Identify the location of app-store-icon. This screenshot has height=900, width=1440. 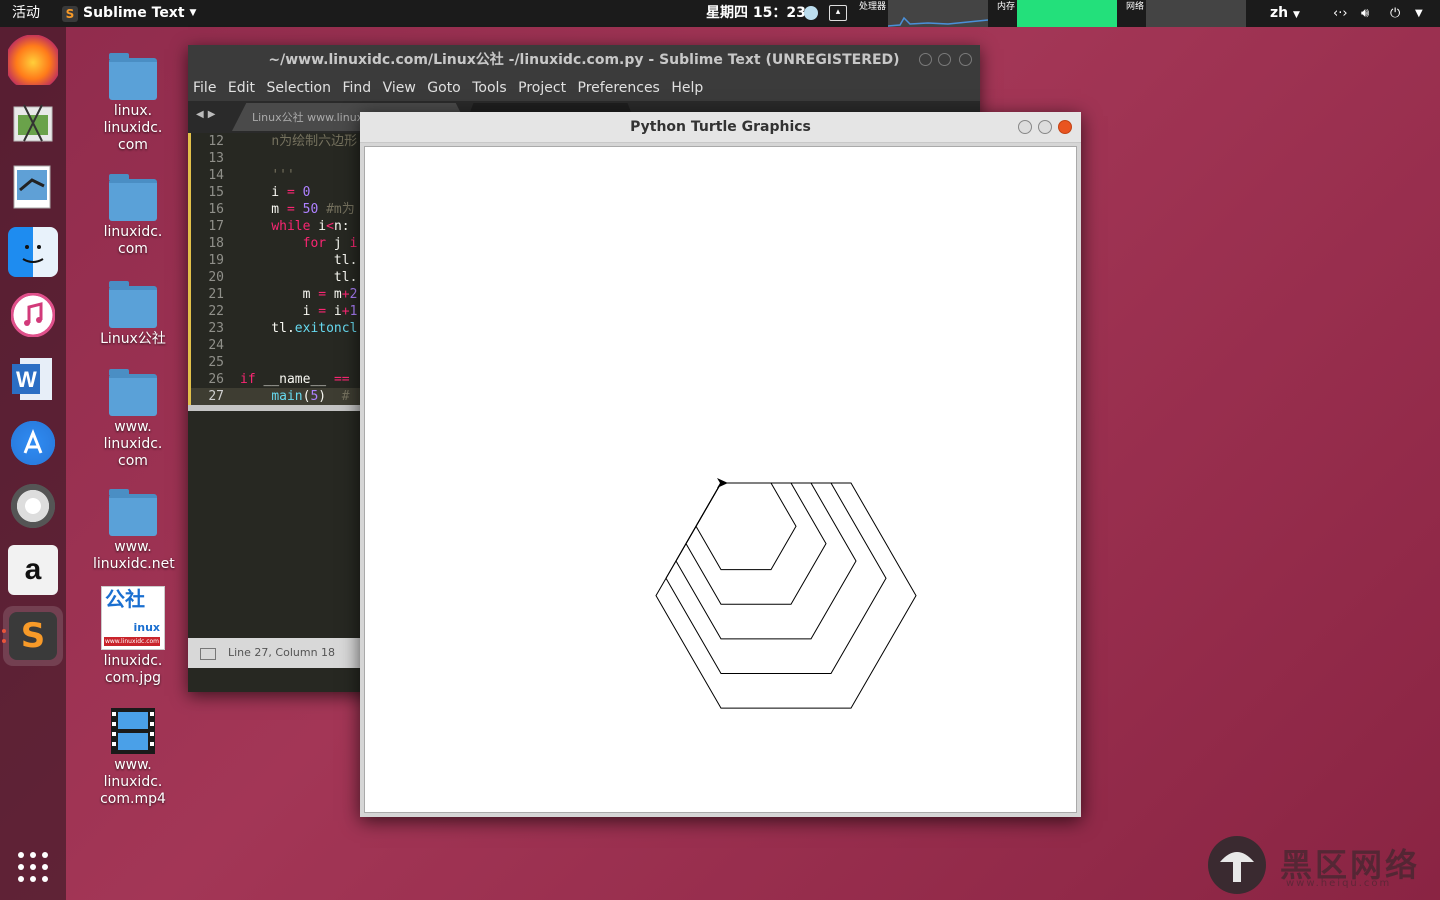
(33, 443).